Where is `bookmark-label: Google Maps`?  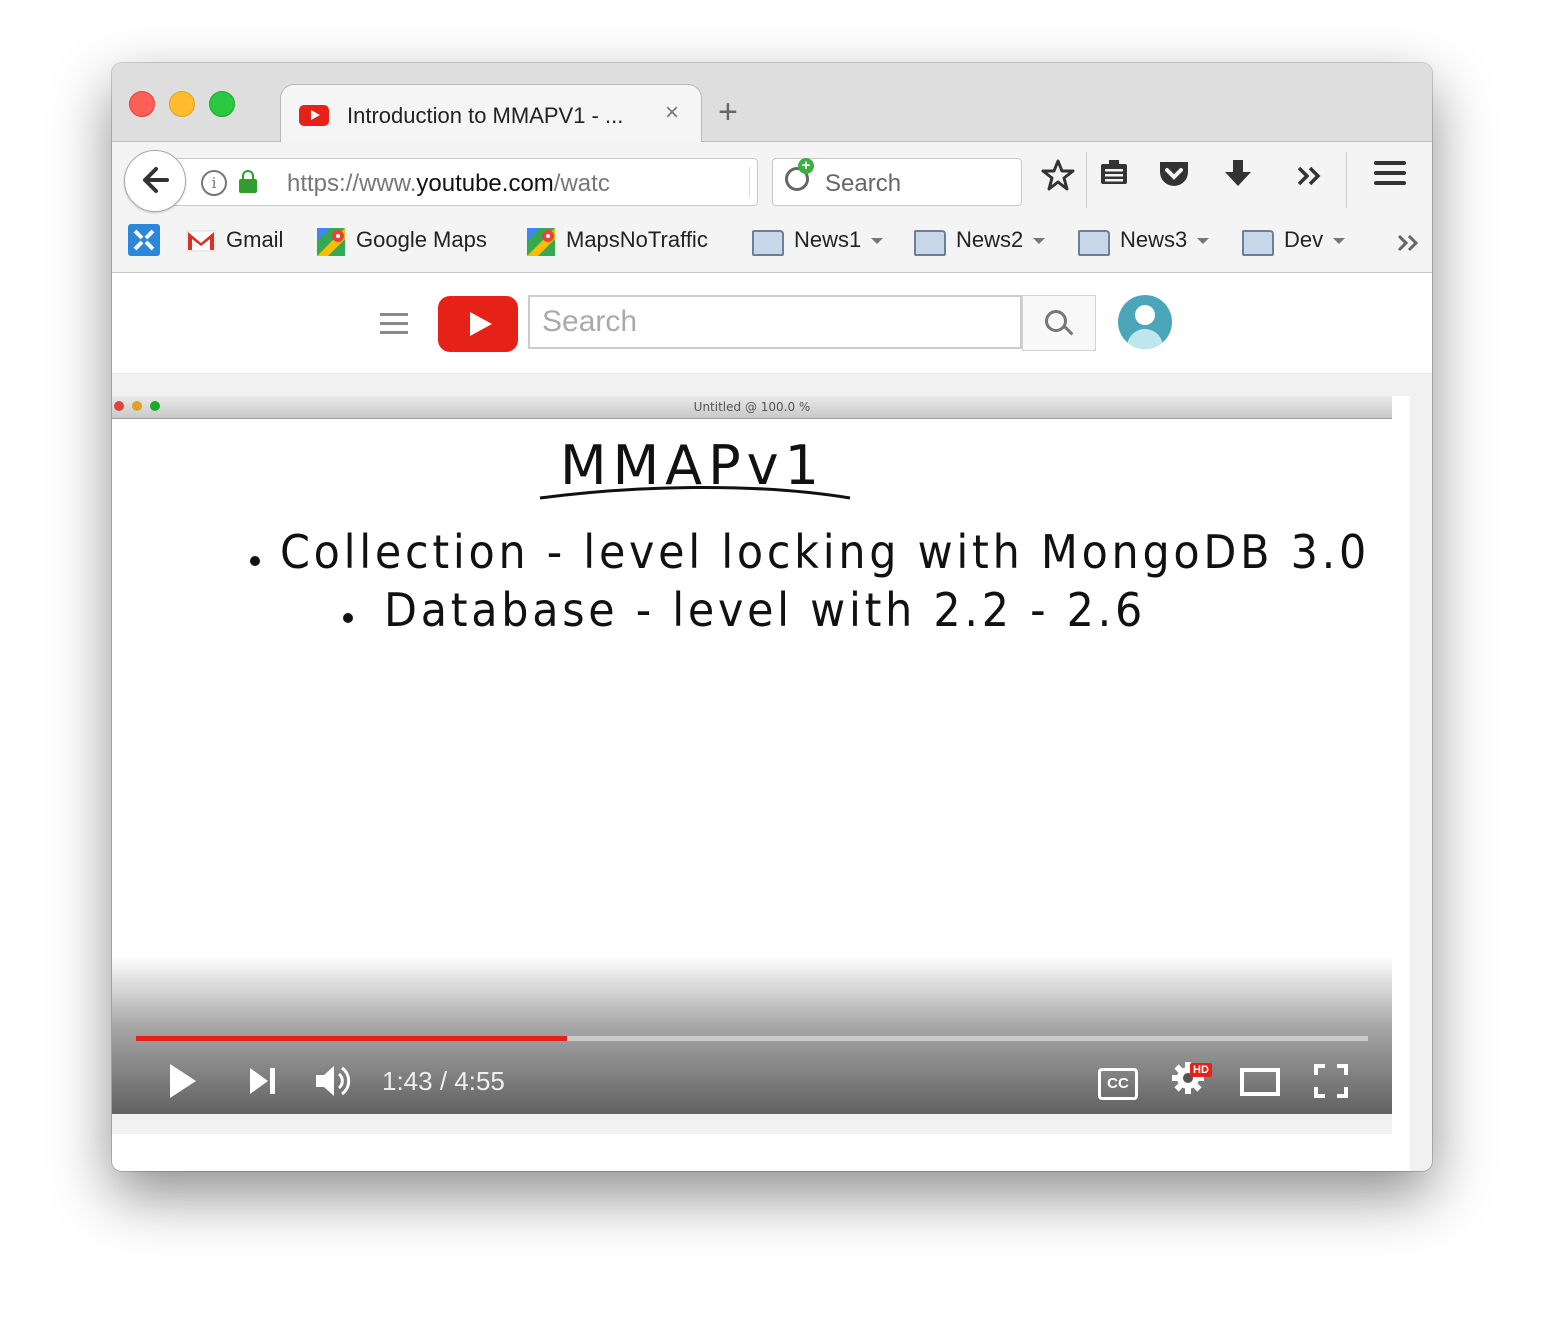
bookmark-label: Google Maps is located at coordinates (421, 239).